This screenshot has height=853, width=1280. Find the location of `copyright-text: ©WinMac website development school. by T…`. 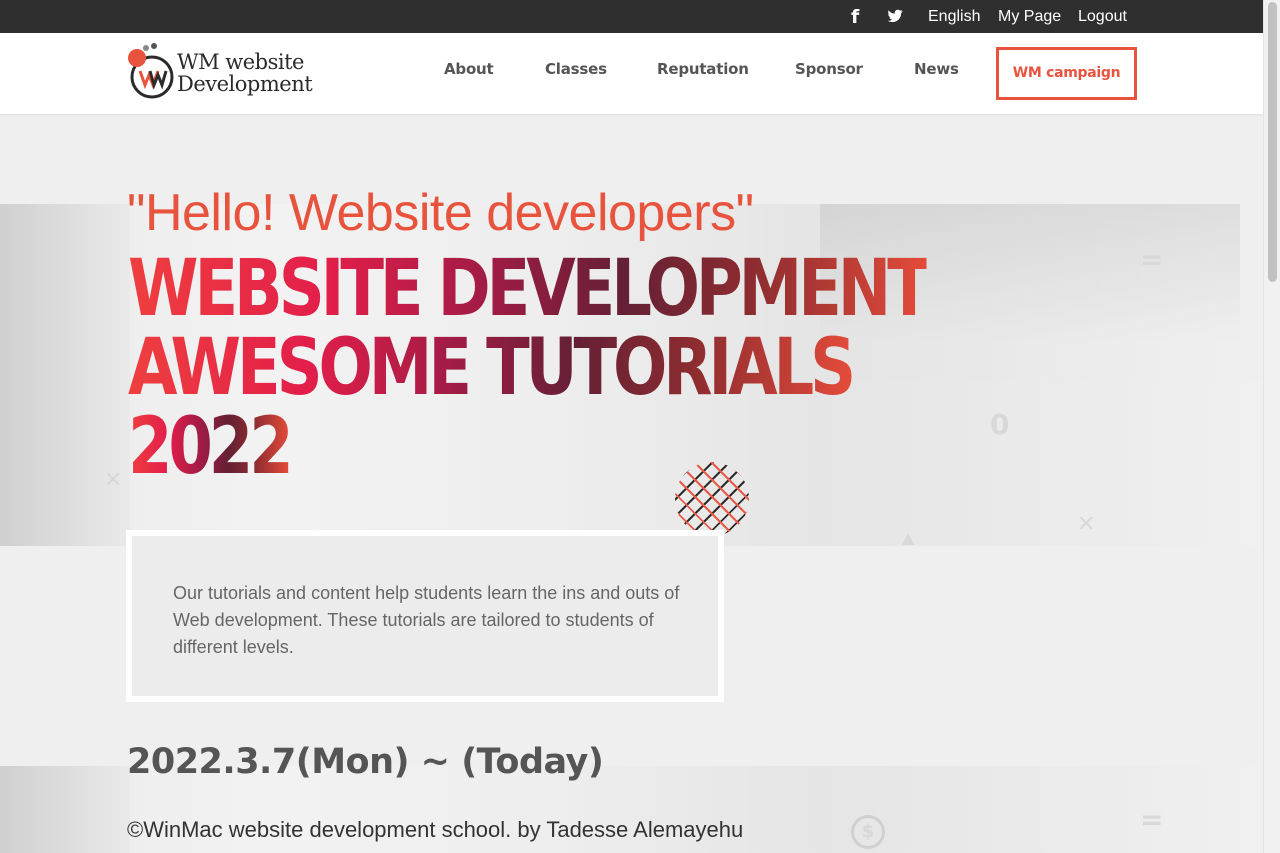

copyright-text: ©WinMac website development school. by T… is located at coordinates (435, 829).